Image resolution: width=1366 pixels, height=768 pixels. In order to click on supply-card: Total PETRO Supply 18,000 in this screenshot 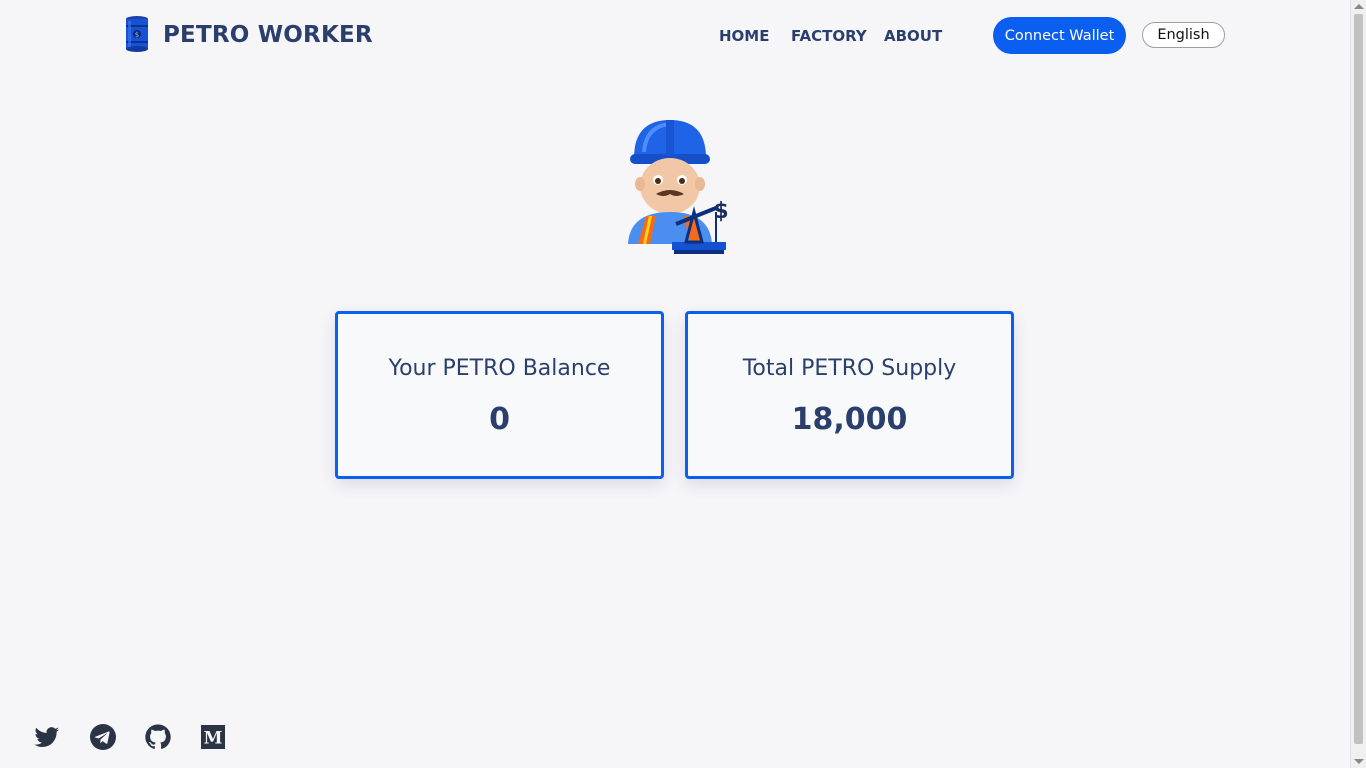, I will do `click(849, 395)`.